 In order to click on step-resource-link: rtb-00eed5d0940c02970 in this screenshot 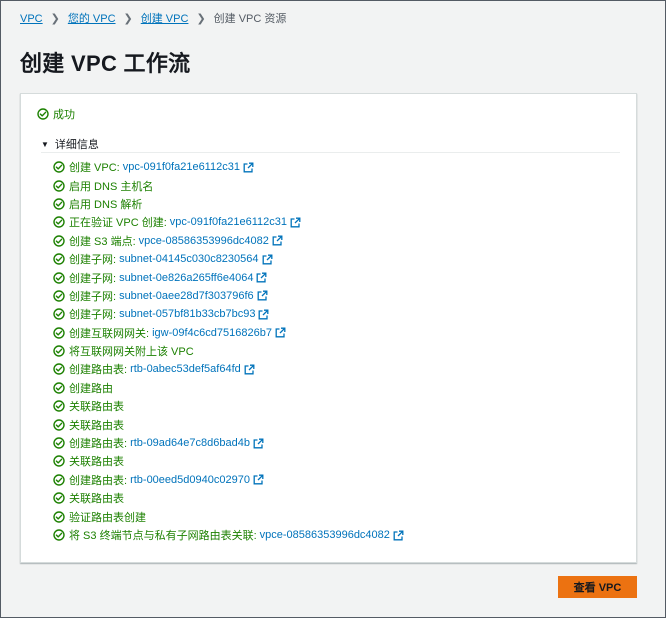, I will do `click(190, 480)`.